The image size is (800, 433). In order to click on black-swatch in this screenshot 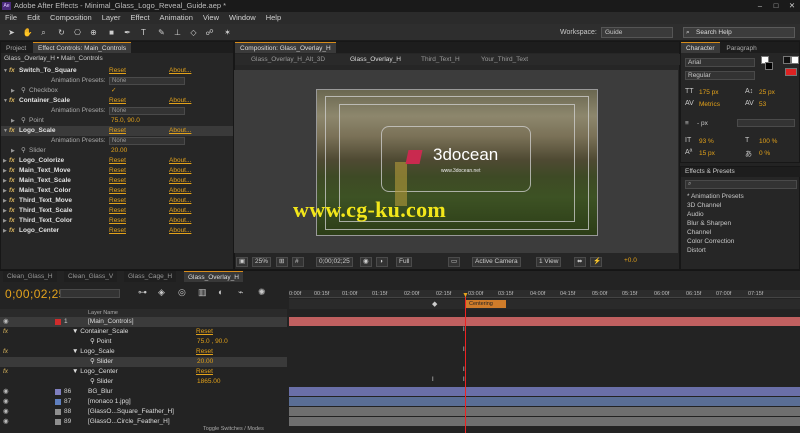, I will do `click(787, 60)`.